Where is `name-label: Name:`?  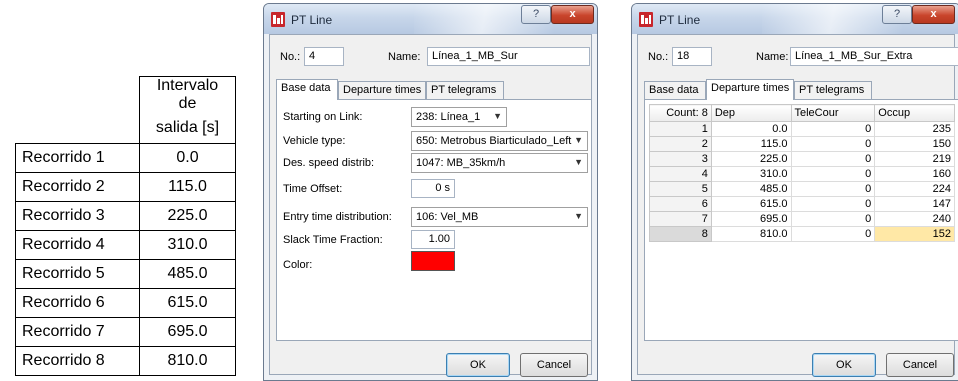
name-label: Name: is located at coordinates (404, 57).